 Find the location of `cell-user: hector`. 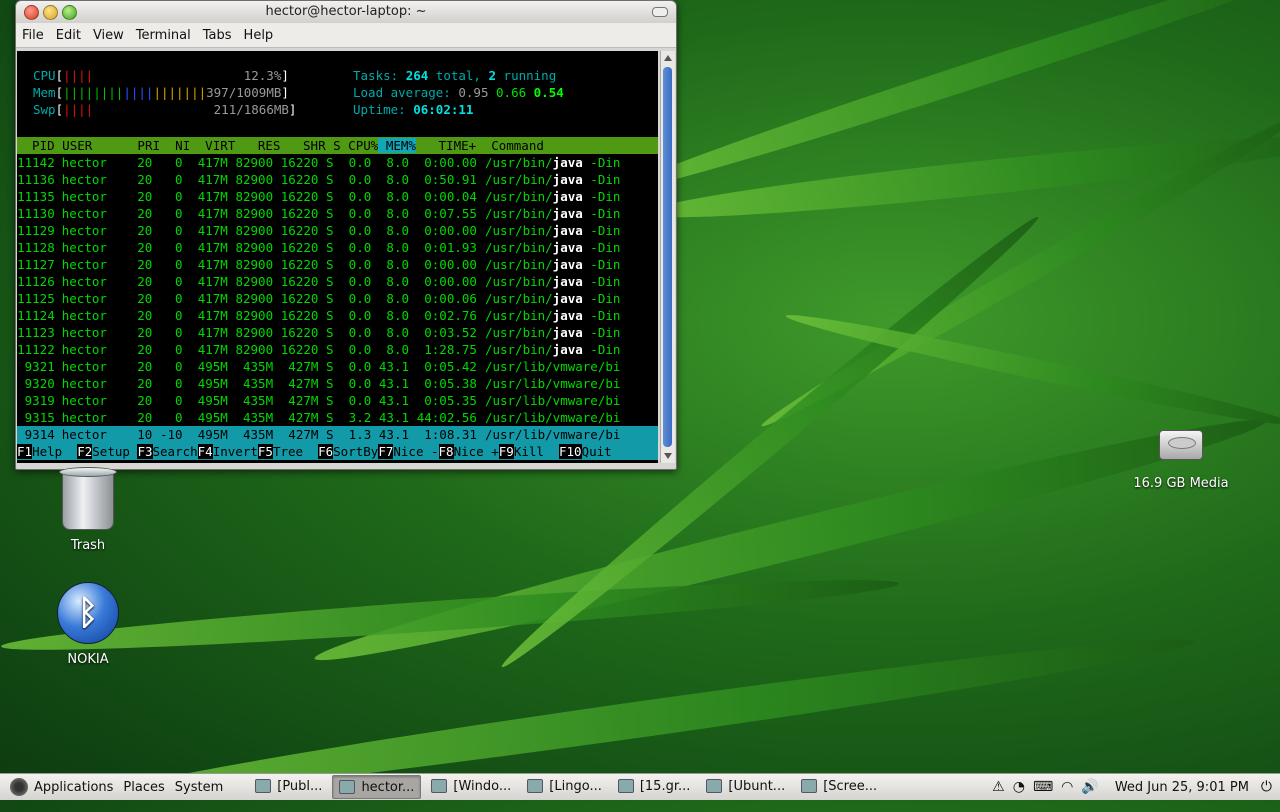

cell-user: hector is located at coordinates (84, 281).